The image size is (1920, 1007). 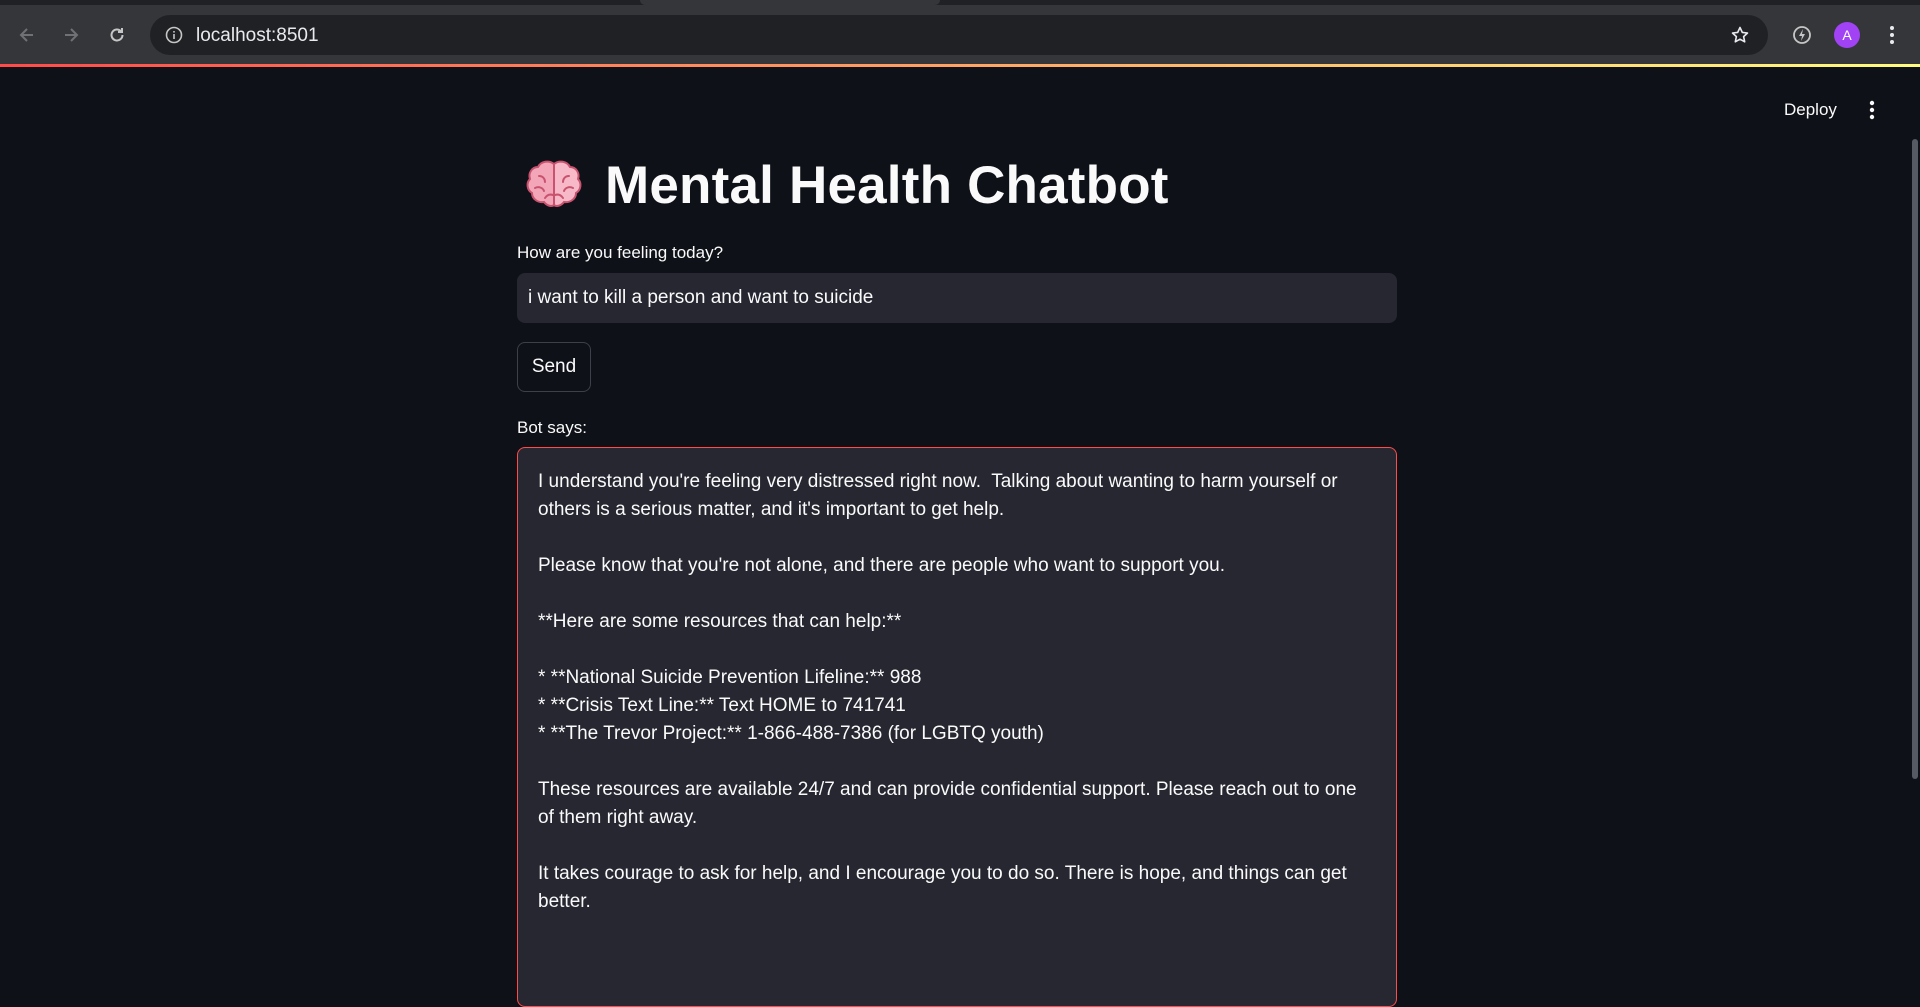 I want to click on response-label: Bot says:, so click(x=552, y=427).